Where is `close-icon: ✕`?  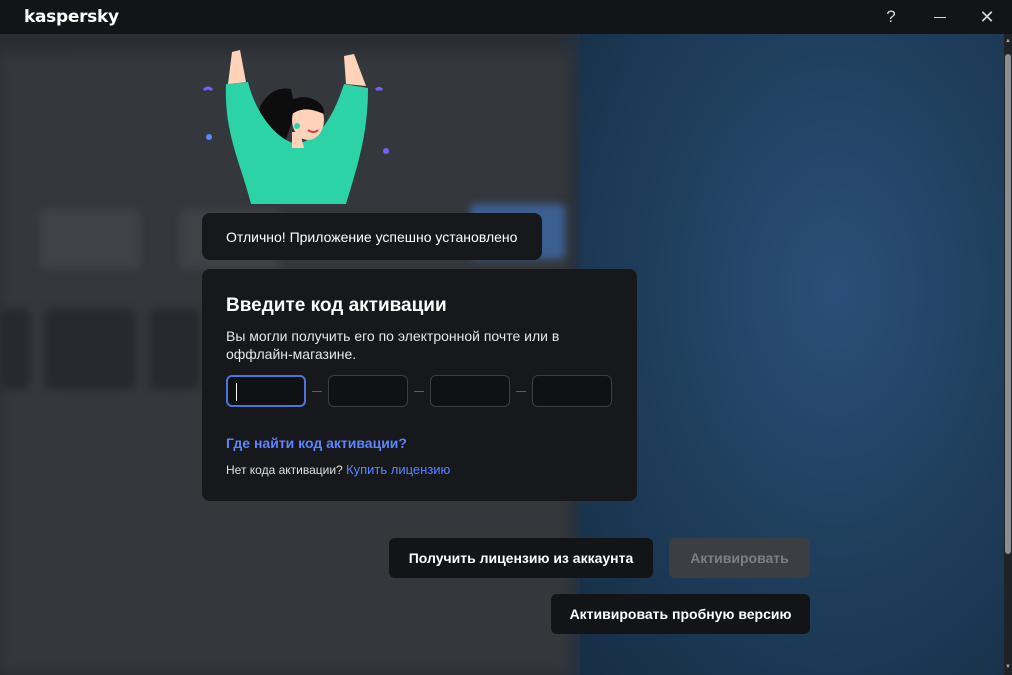 close-icon: ✕ is located at coordinates (987, 16).